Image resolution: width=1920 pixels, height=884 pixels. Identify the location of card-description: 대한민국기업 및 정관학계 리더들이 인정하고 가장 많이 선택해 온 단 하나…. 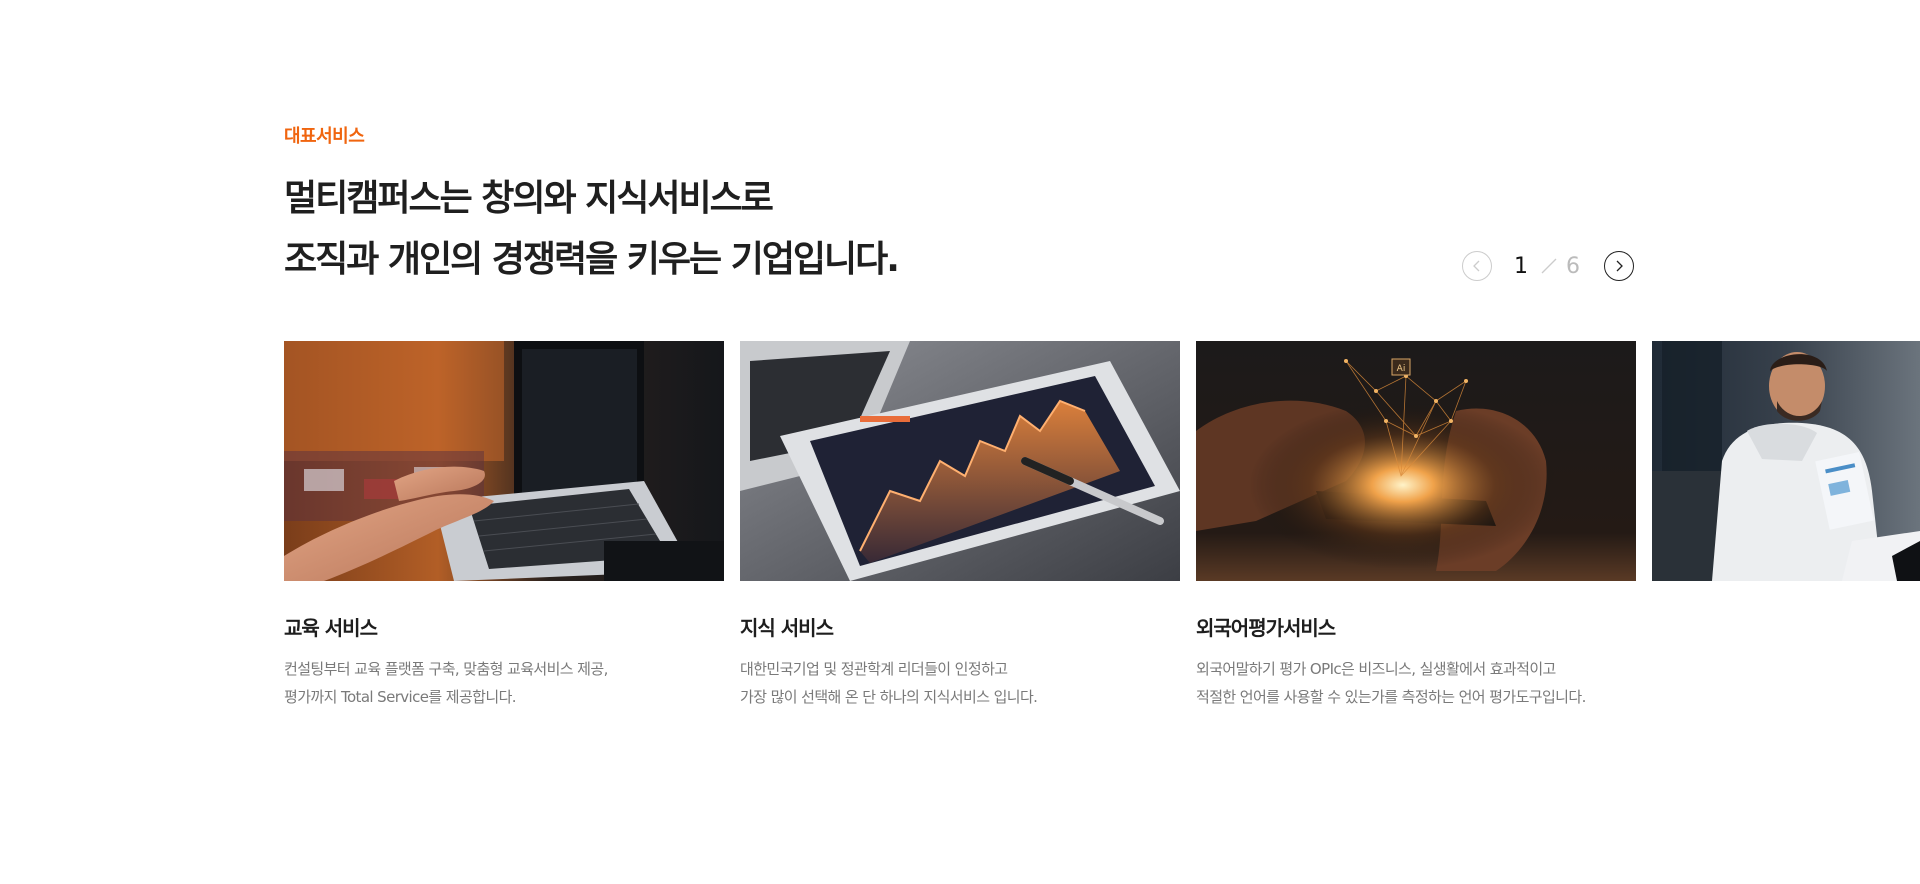
(960, 683).